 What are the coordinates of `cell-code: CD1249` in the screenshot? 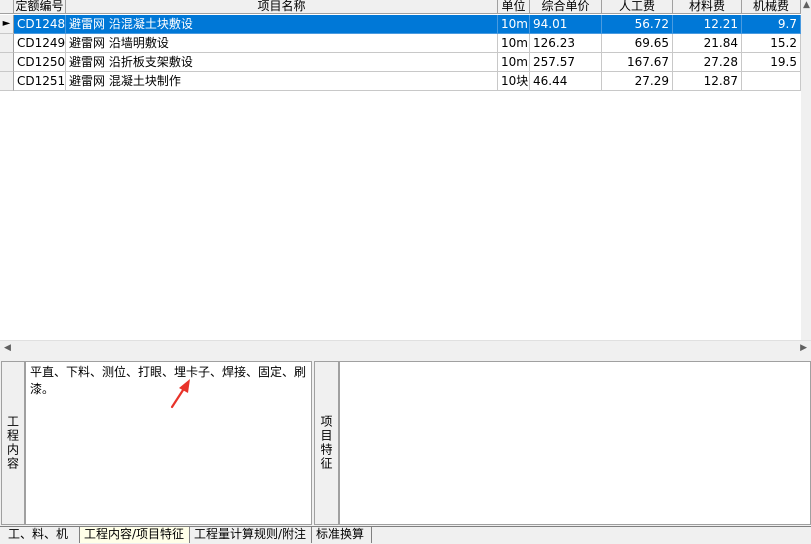 It's located at (40, 43).